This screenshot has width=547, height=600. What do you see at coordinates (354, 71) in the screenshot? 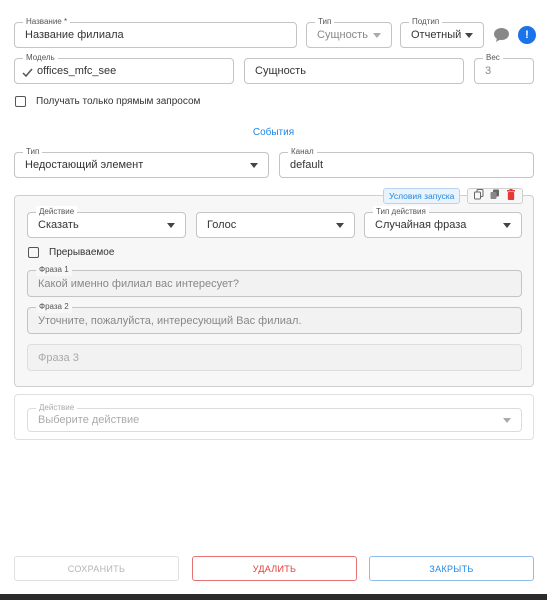
I see `entity-field: Сущность` at bounding box center [354, 71].